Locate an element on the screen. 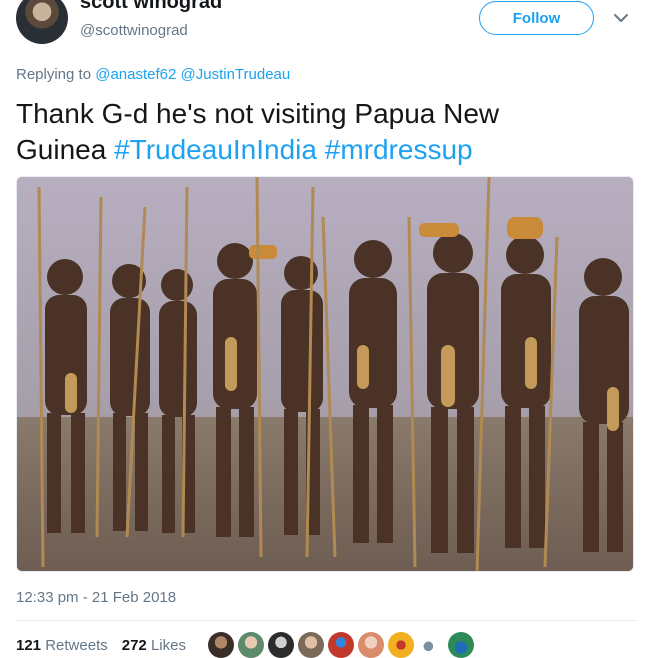  likes-label: Likes is located at coordinates (168, 645).